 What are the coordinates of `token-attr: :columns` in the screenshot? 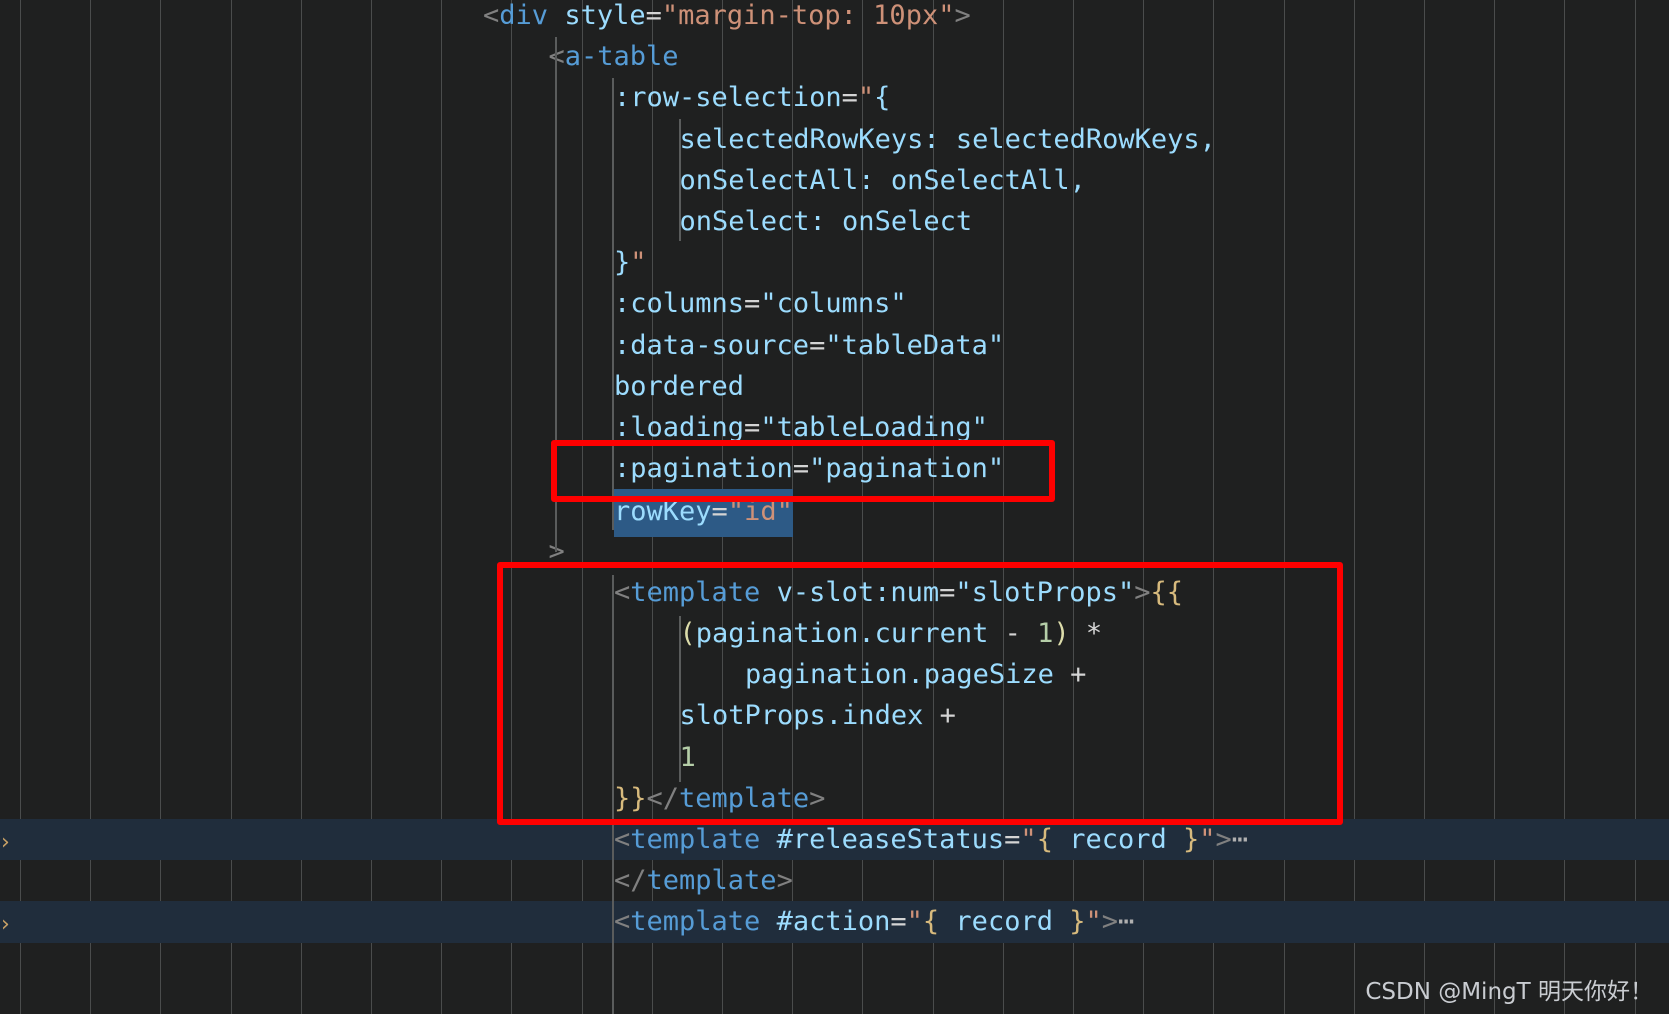 It's located at (679, 304).